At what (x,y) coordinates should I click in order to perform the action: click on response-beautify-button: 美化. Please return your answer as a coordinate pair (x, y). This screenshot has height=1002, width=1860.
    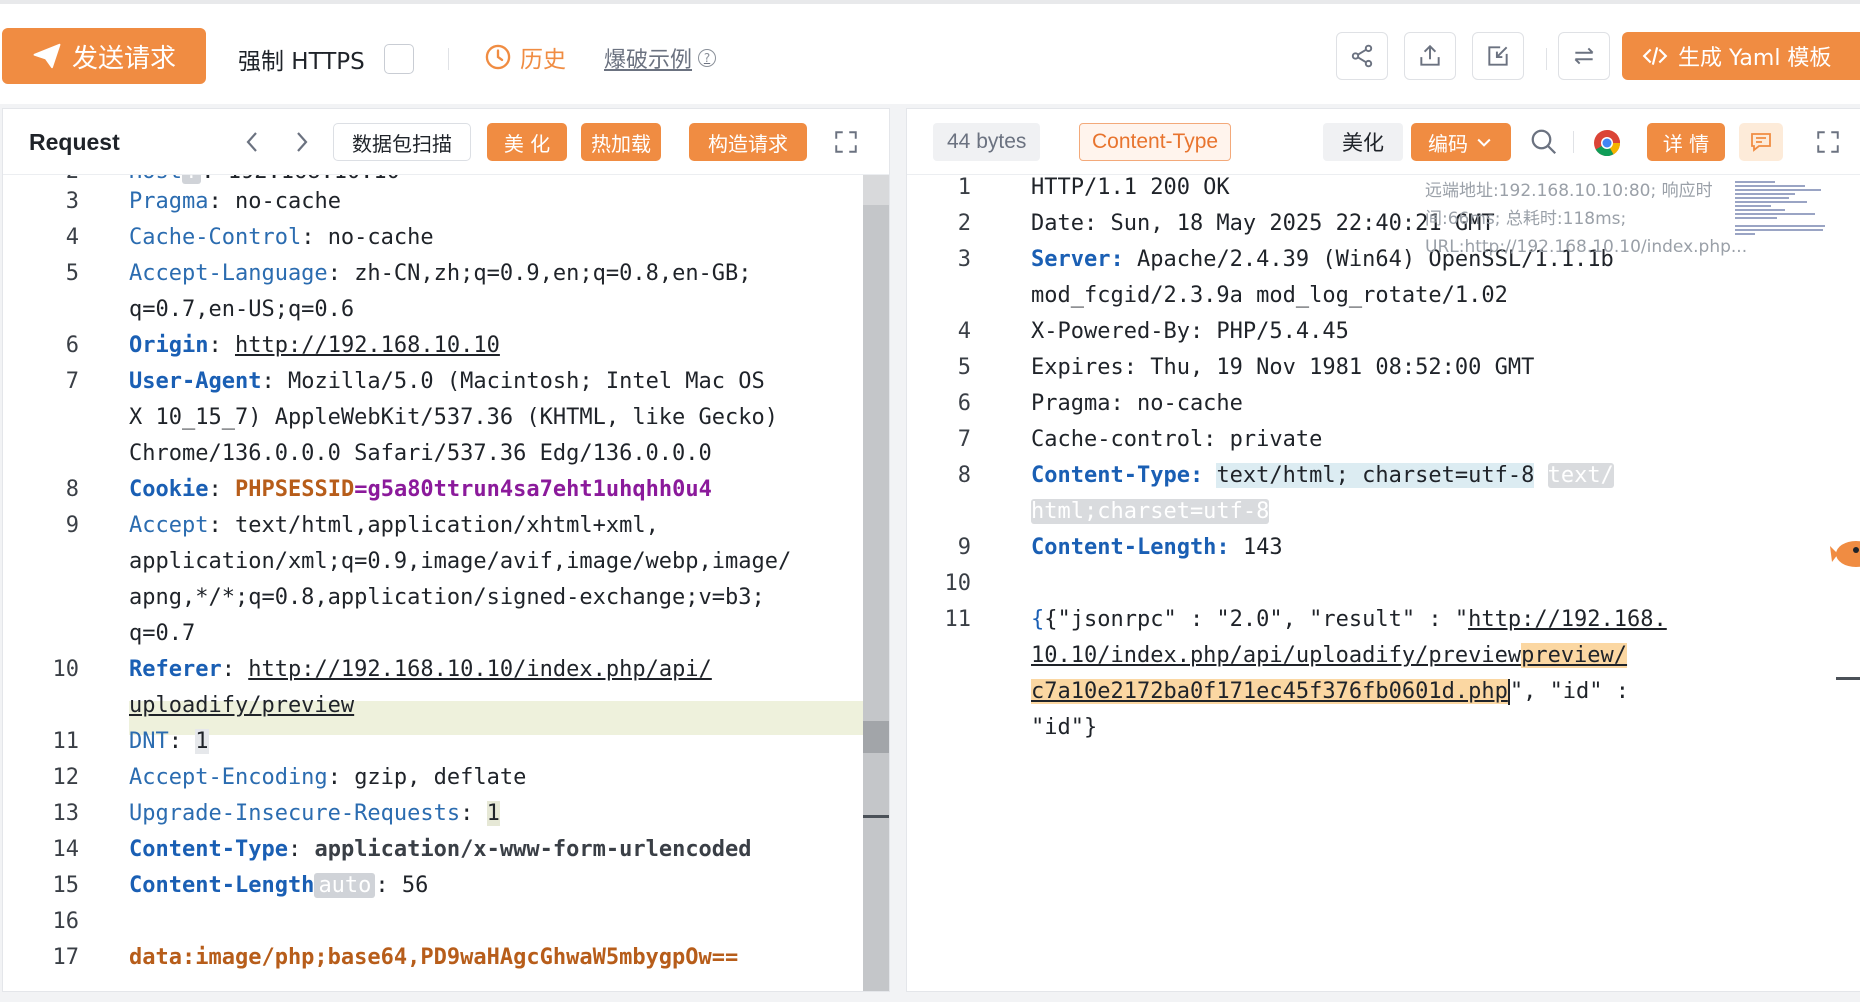
    Looking at the image, I should click on (1363, 142).